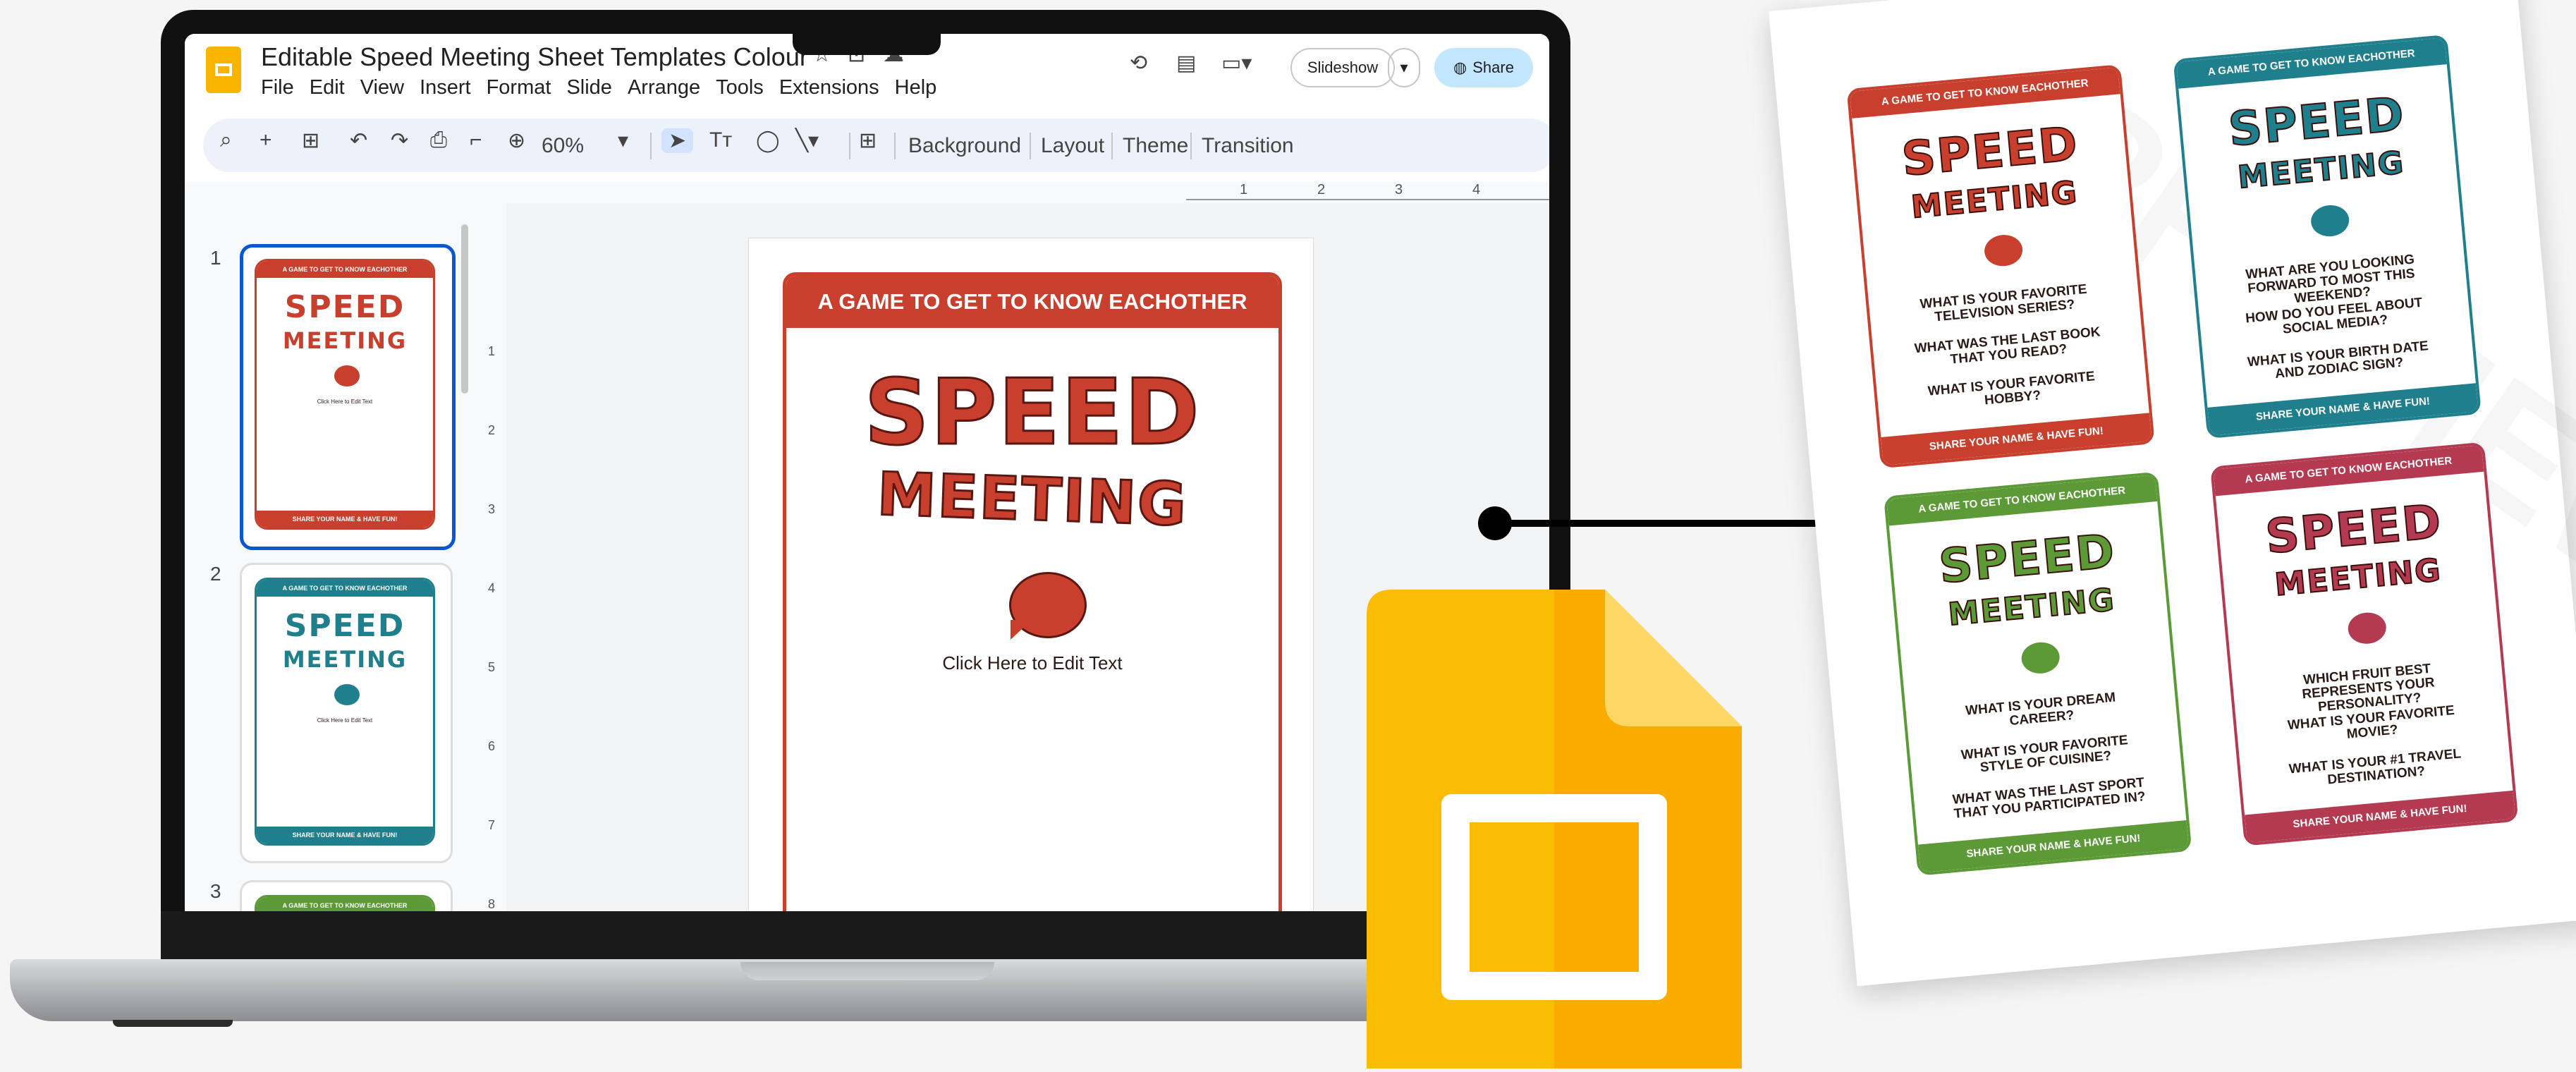 The width and height of the screenshot is (2576, 1072). Describe the element at coordinates (678, 140) in the screenshot. I see `cursor-icon: ➤` at that location.